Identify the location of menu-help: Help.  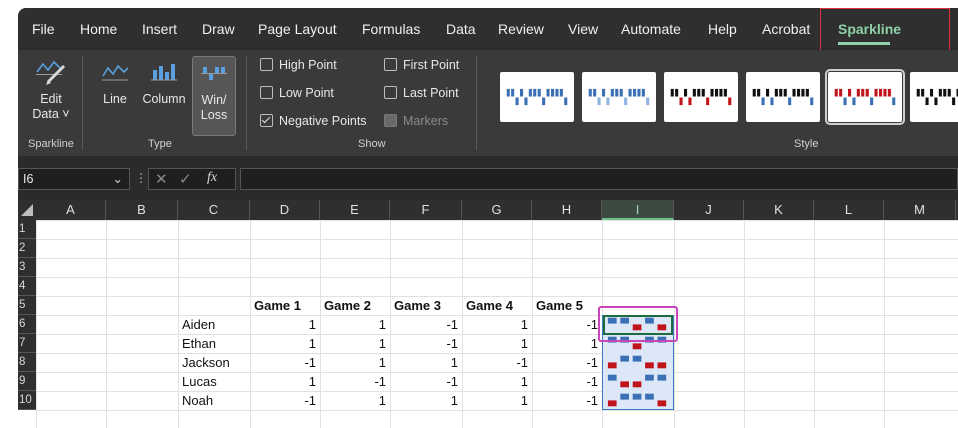
(722, 29).